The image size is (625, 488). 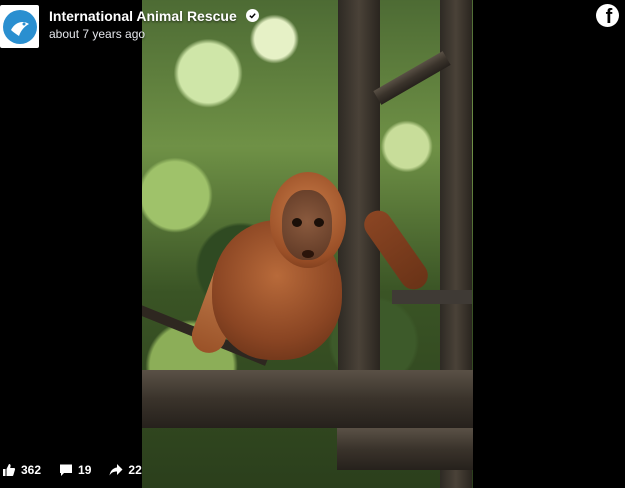 What do you see at coordinates (116, 470) in the screenshot?
I see `share-icon` at bounding box center [116, 470].